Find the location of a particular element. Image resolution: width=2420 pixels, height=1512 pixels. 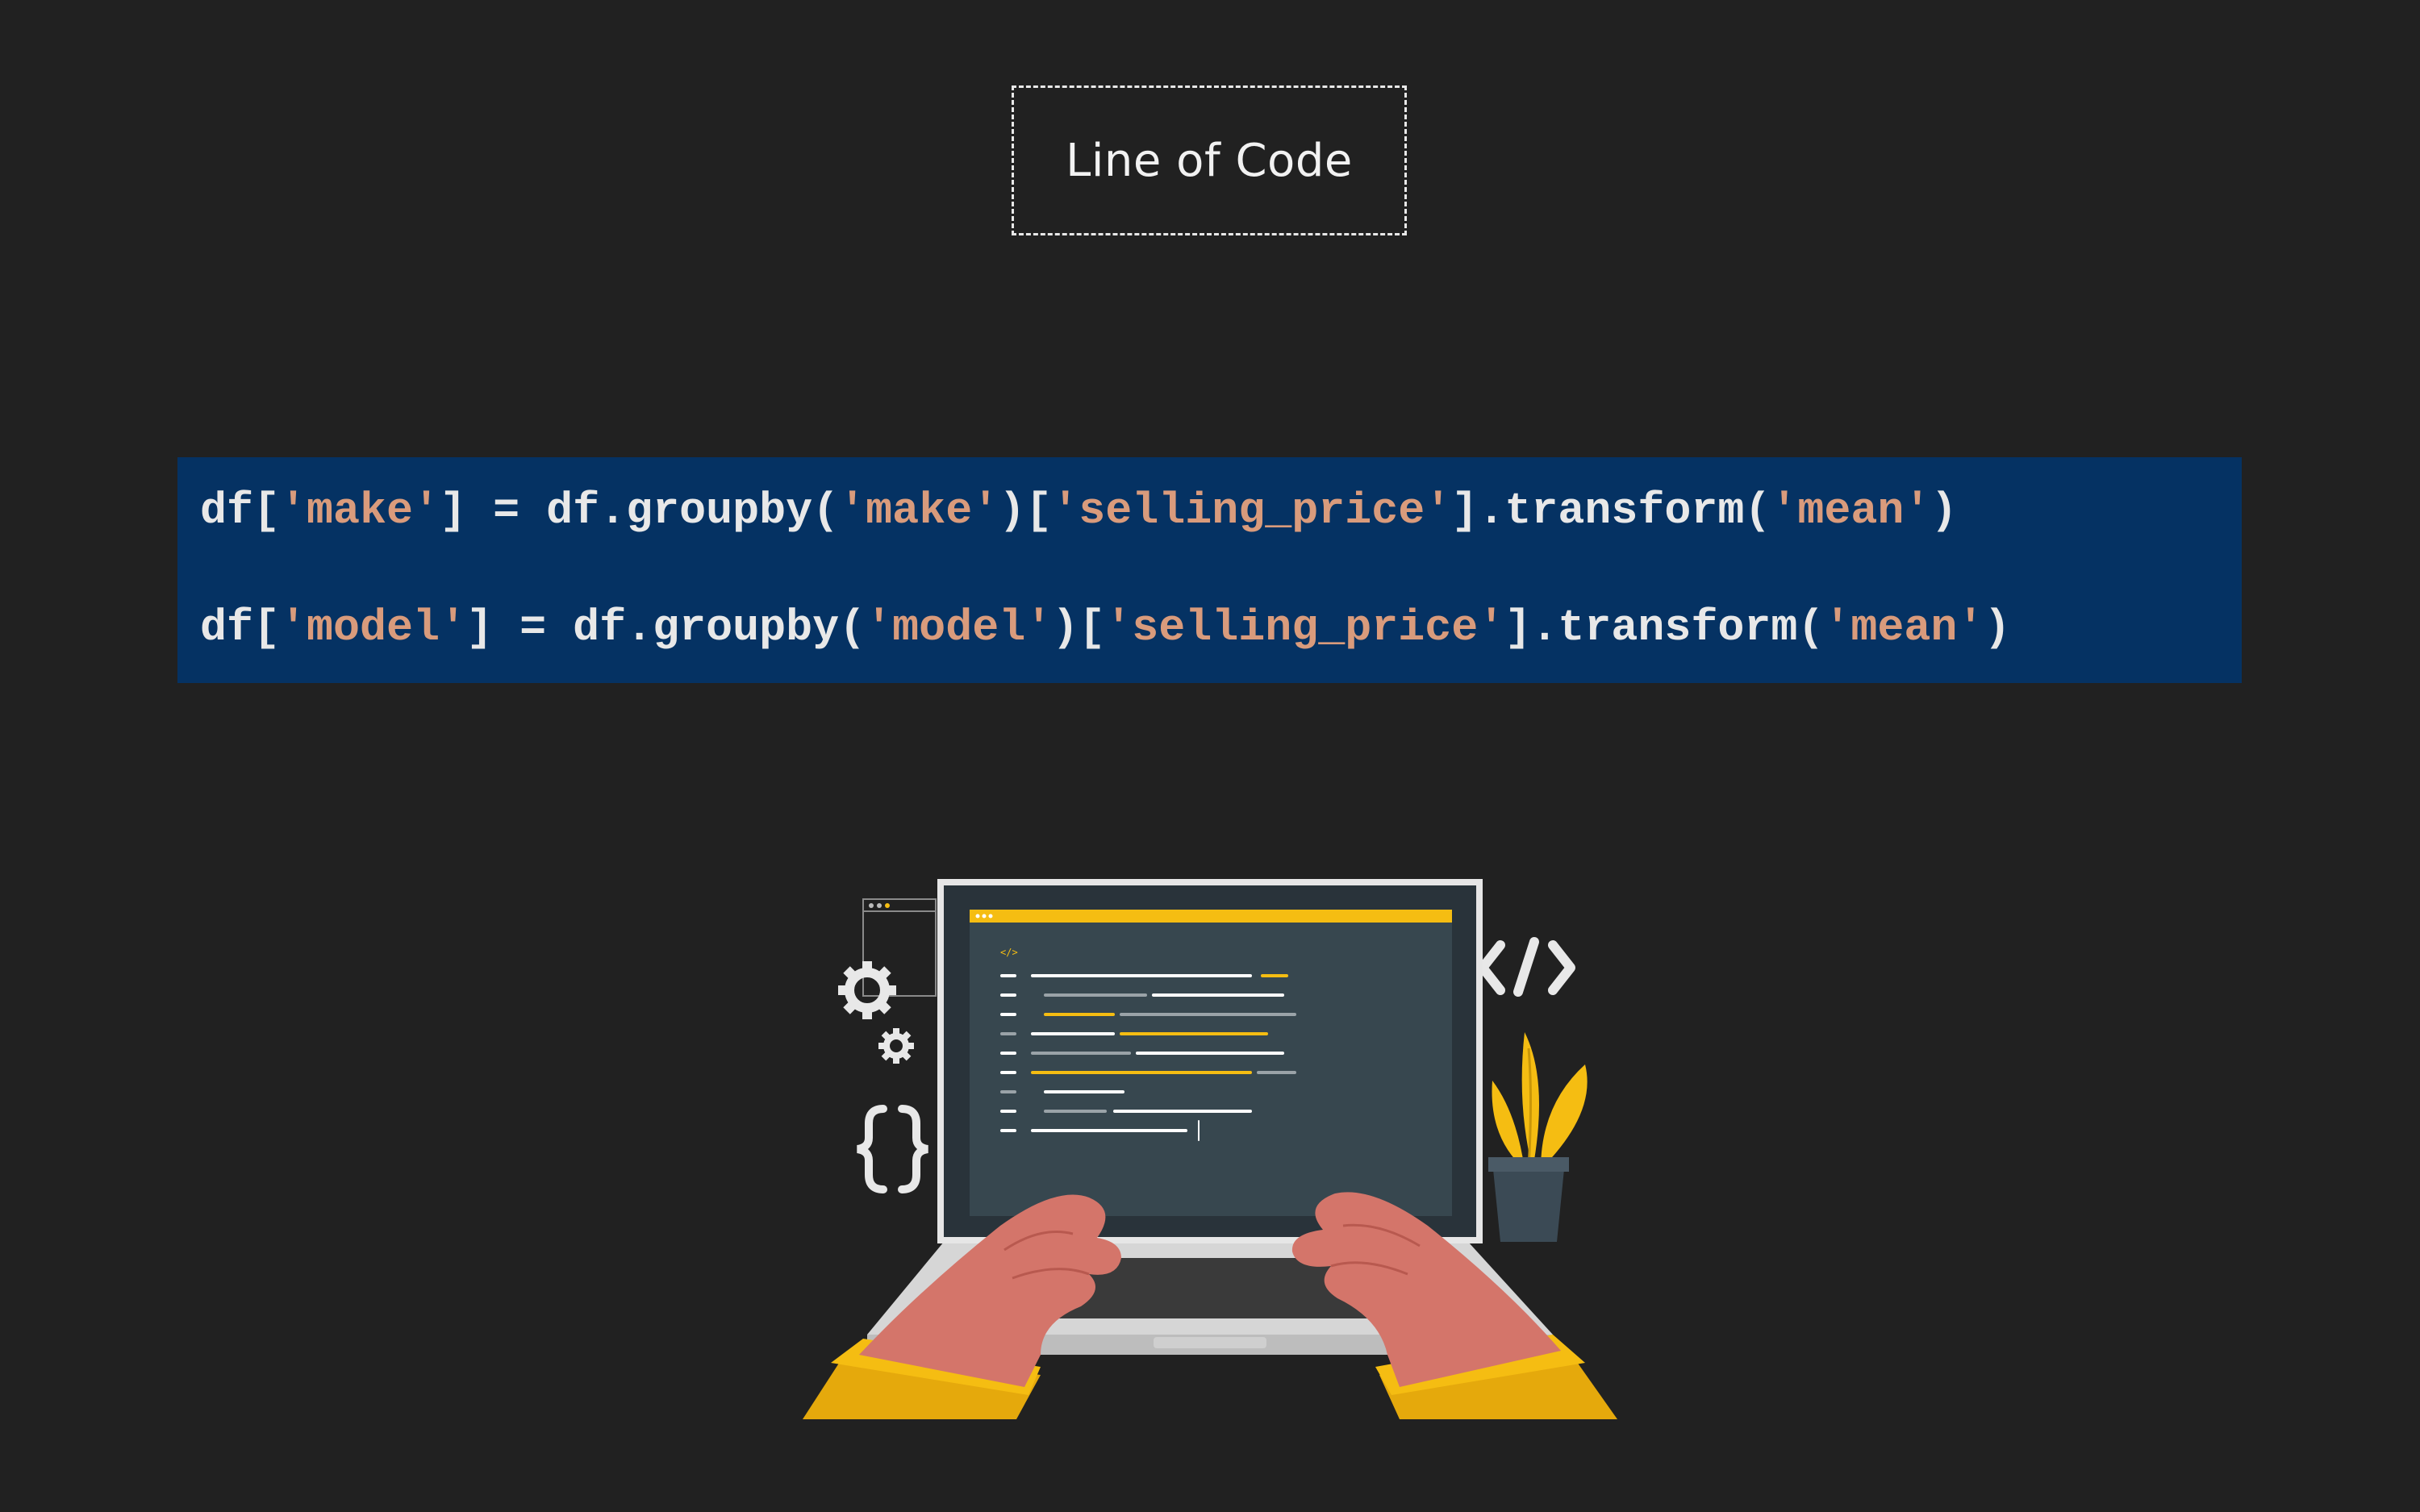

title-box: Line of Code is located at coordinates (1210, 160).